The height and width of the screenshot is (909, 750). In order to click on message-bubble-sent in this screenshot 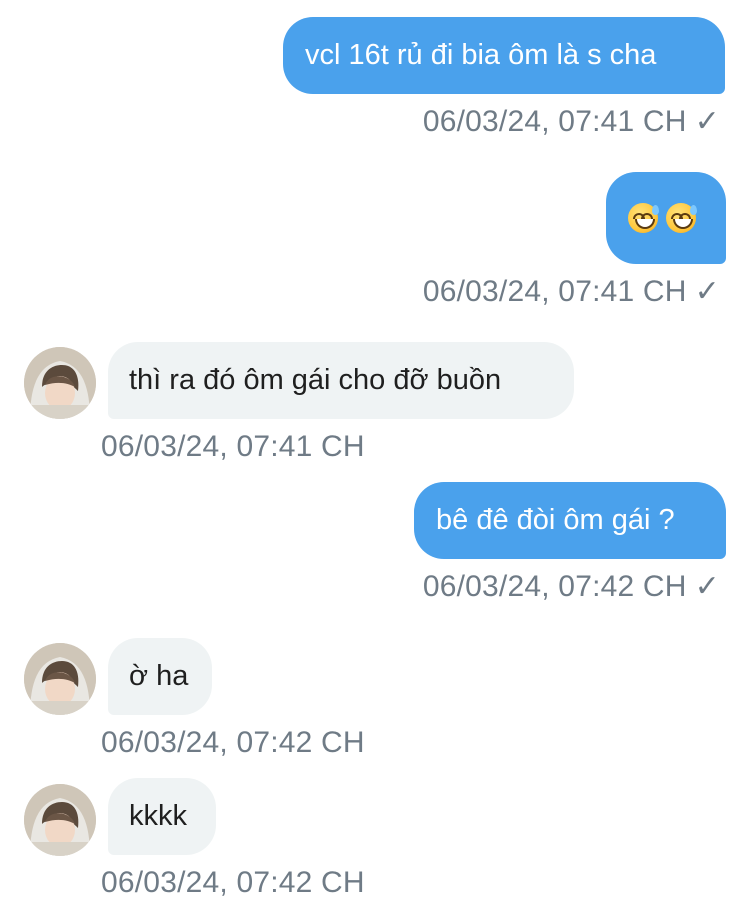, I will do `click(666, 218)`.